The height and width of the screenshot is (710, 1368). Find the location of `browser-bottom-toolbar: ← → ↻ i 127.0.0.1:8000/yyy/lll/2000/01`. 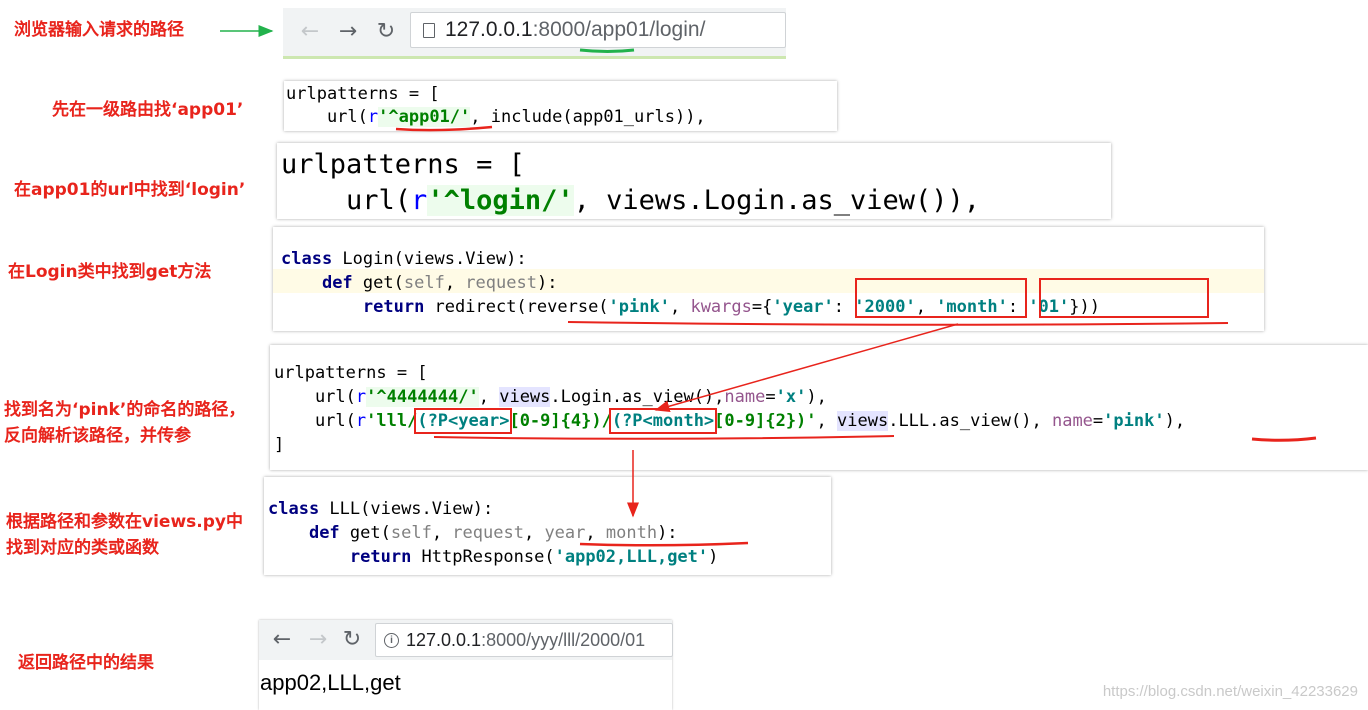

browser-bottom-toolbar: ← → ↻ i 127.0.0.1:8000/yyy/lll/2000/01 is located at coordinates (466, 640).